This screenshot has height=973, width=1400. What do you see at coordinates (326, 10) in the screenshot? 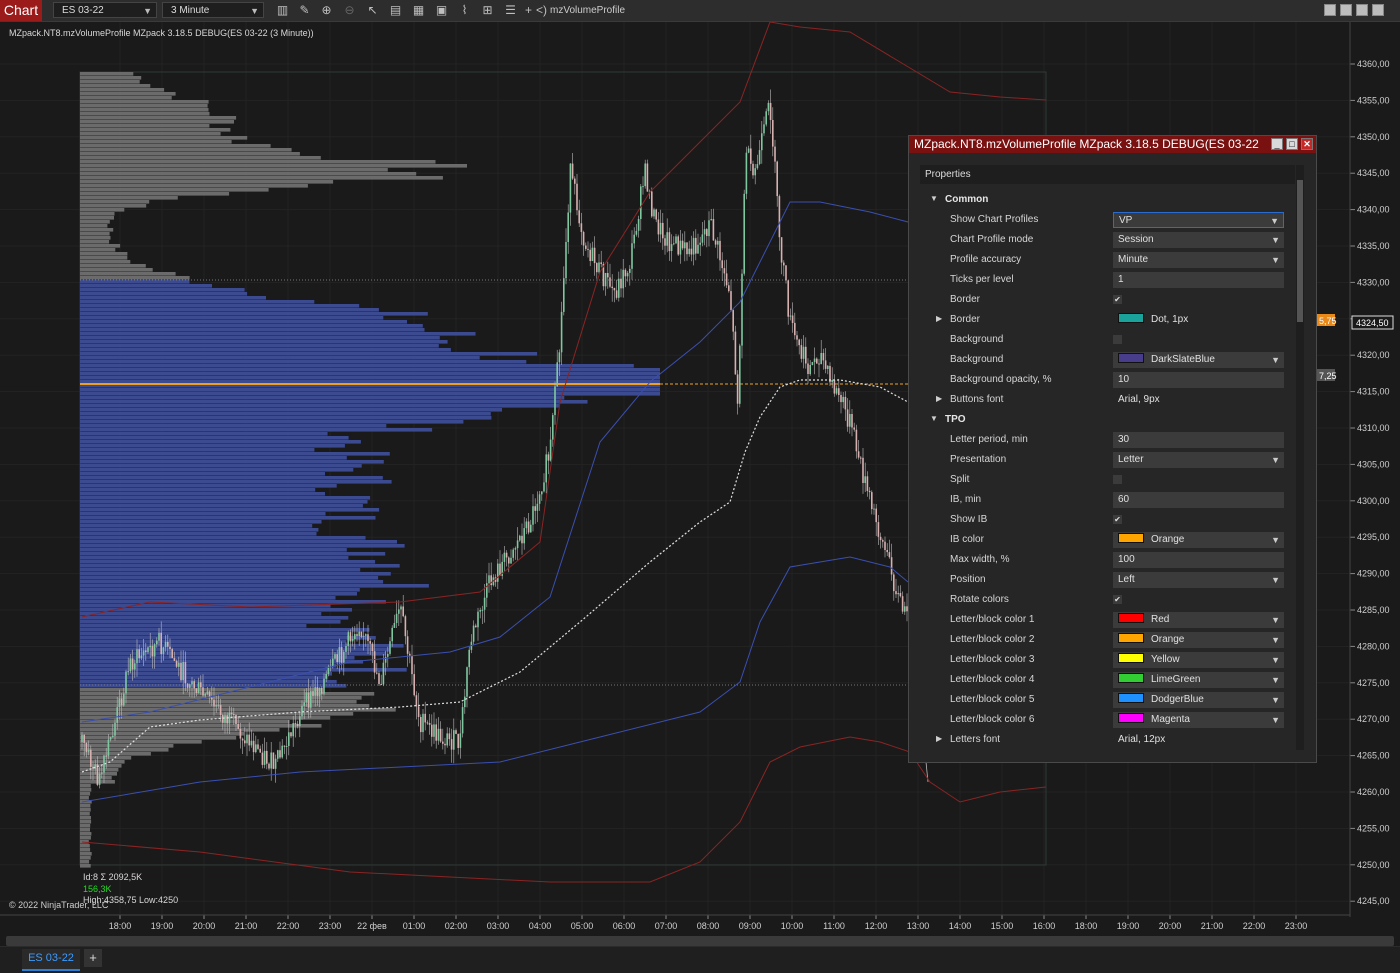
I see `zoom-in-icon: ⊕` at bounding box center [326, 10].